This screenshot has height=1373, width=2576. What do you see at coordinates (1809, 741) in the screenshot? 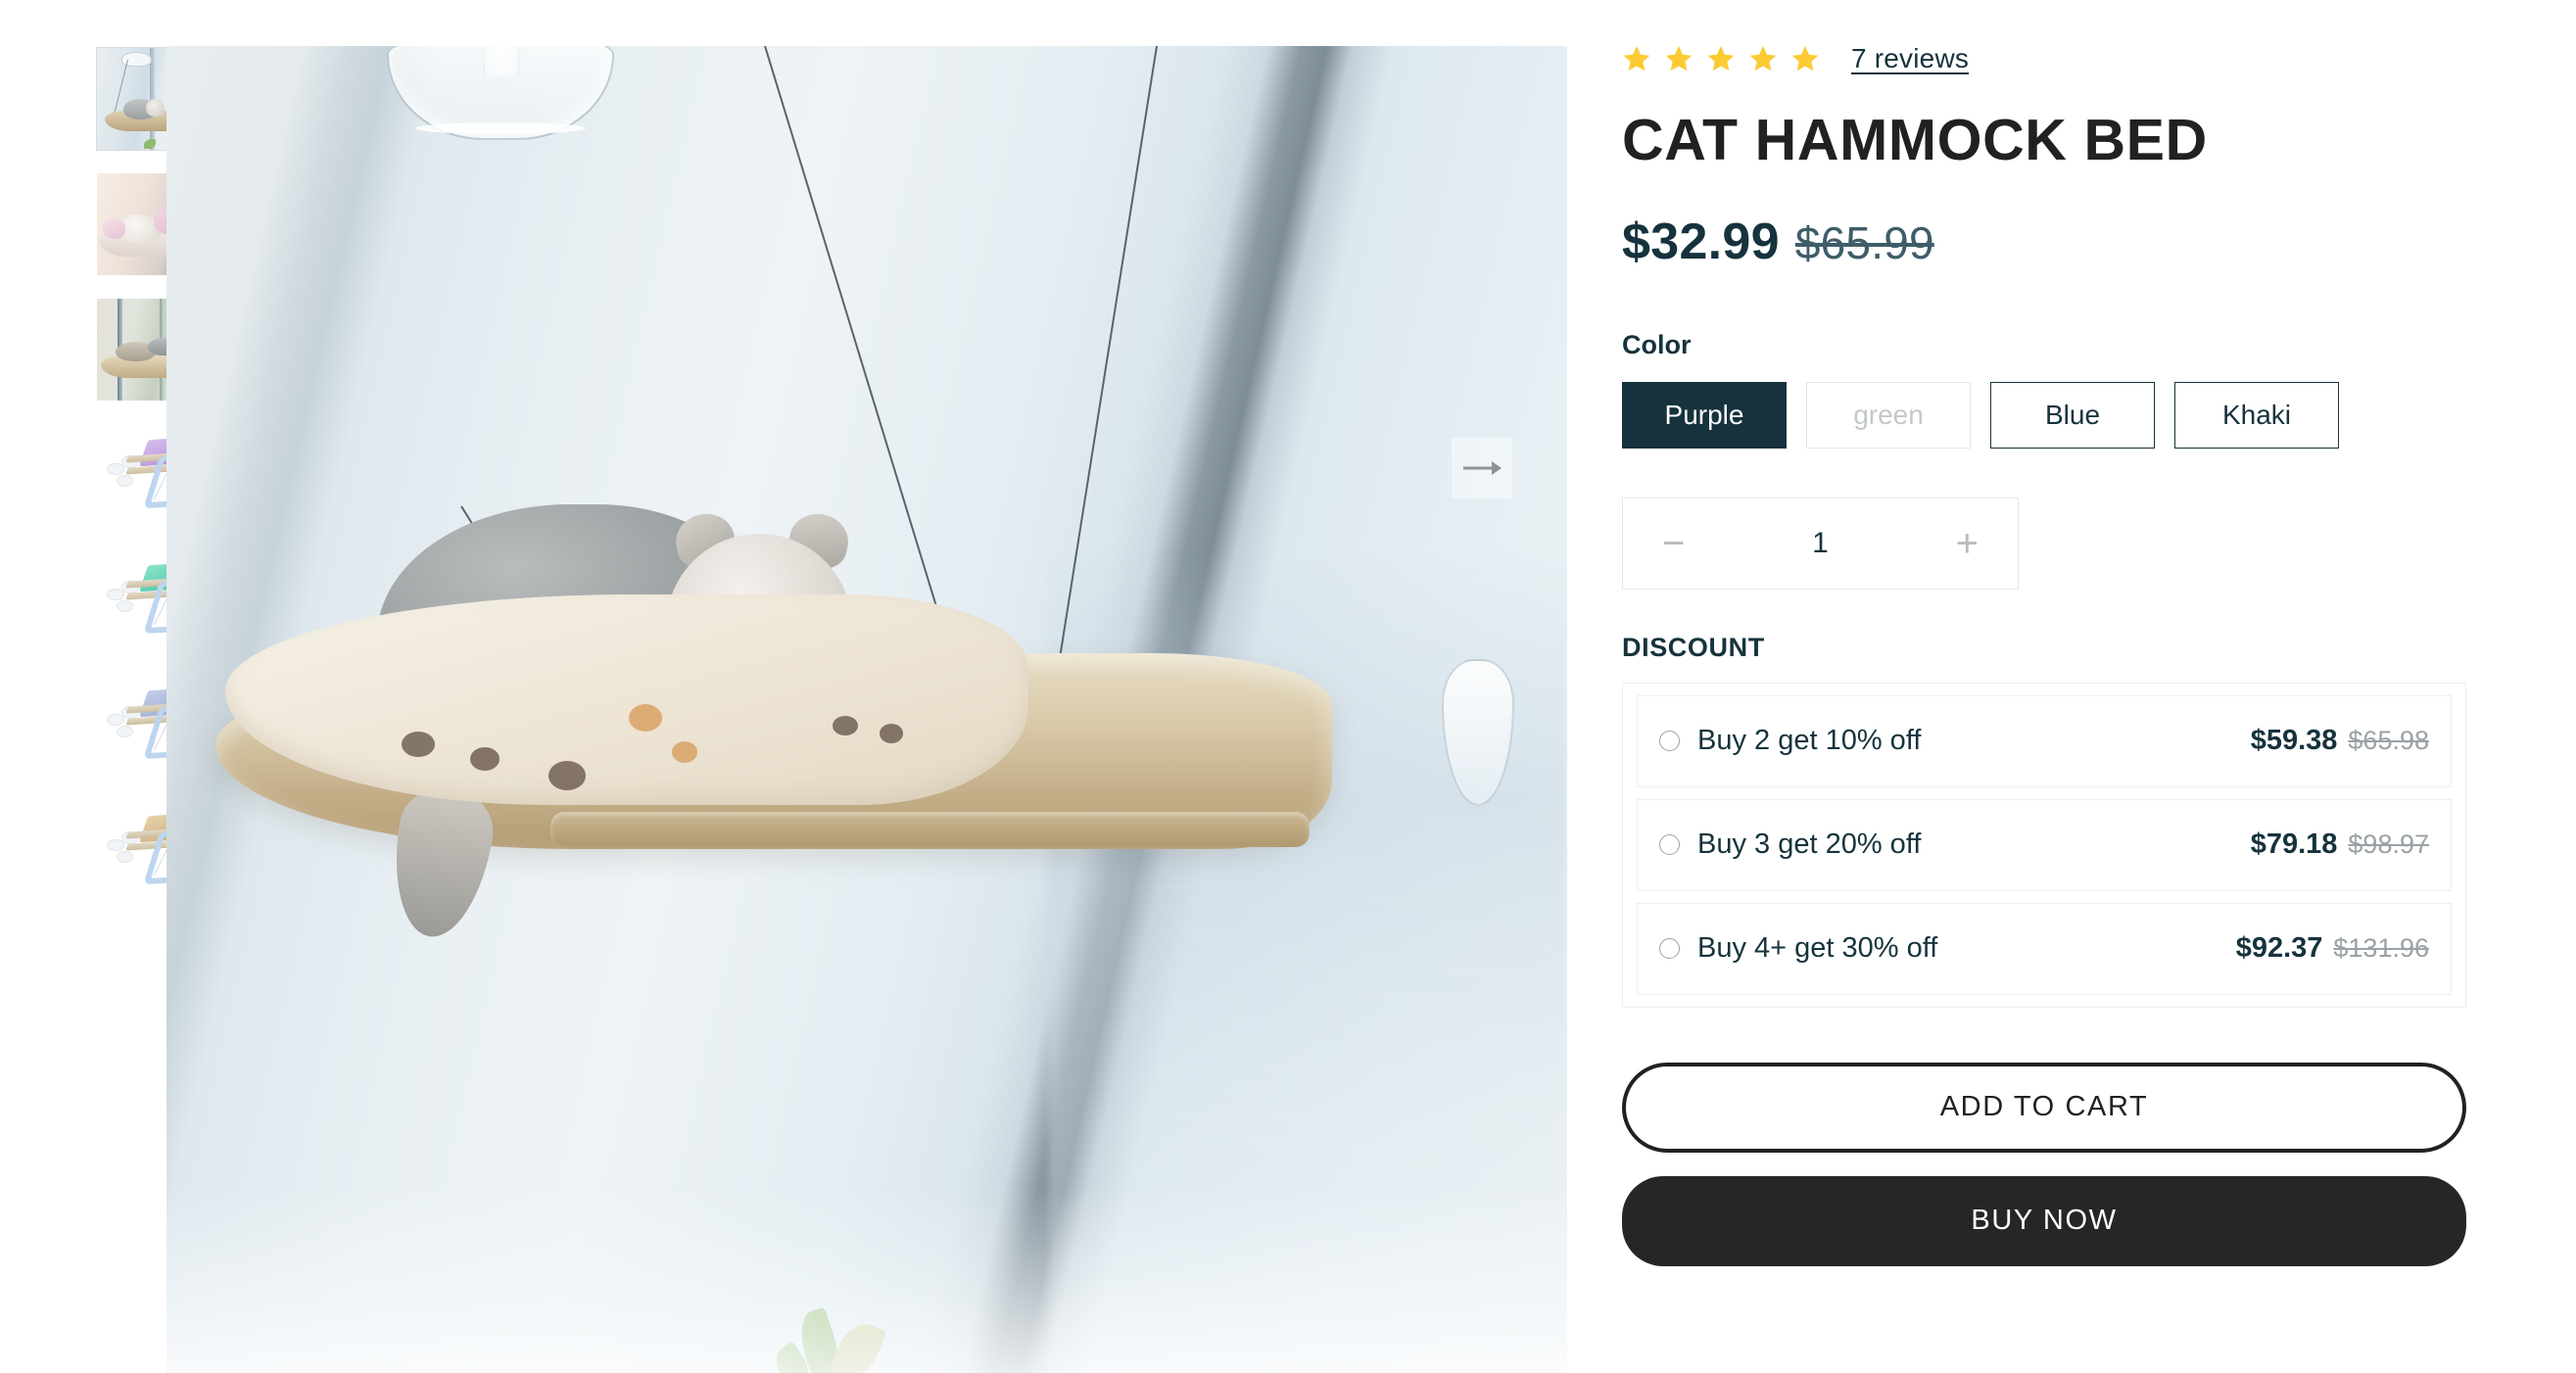
I see `discount-tier-label: Buy 2 get 10% off` at bounding box center [1809, 741].